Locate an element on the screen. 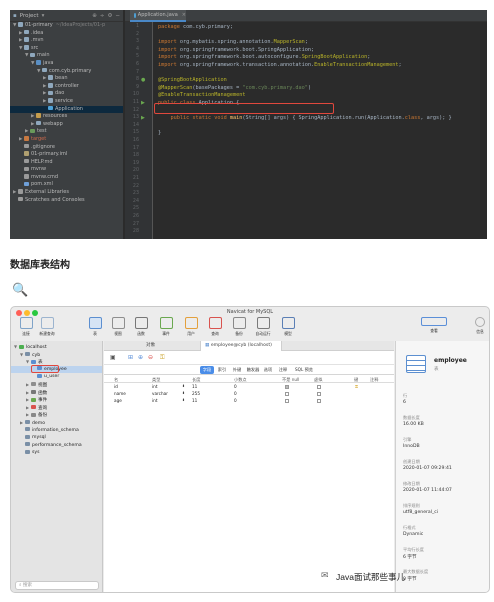 This screenshot has height=602, width=494. automation-toolbar-button: 自动运行 is located at coordinates (263, 327).